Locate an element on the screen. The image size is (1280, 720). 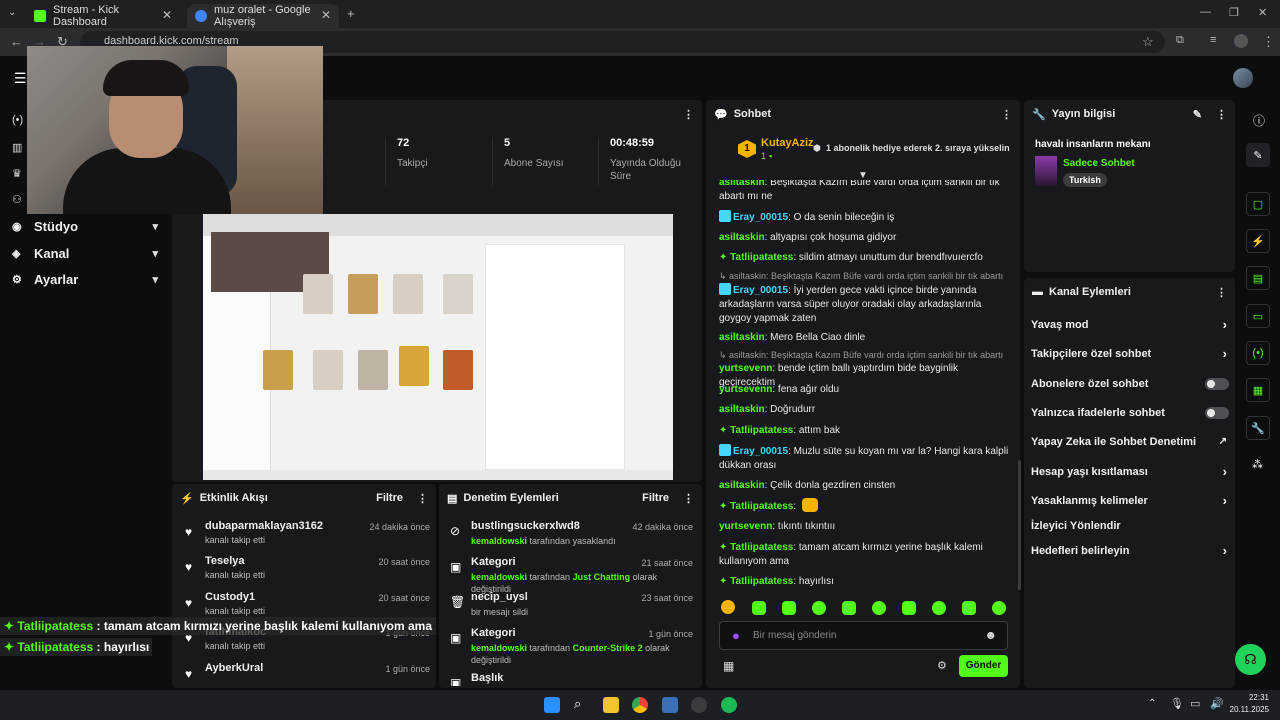
analytics-icon: ▥ is located at coordinates (17, 147).